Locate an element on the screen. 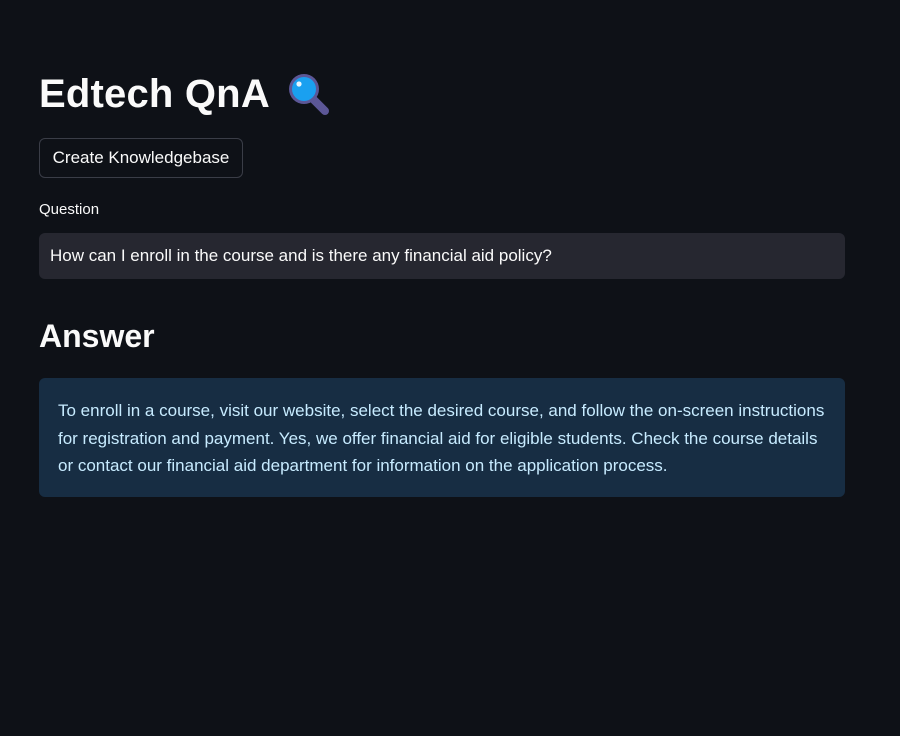 The image size is (900, 736). create-knowledgebase-button: Create Knowledgebase is located at coordinates (141, 158).